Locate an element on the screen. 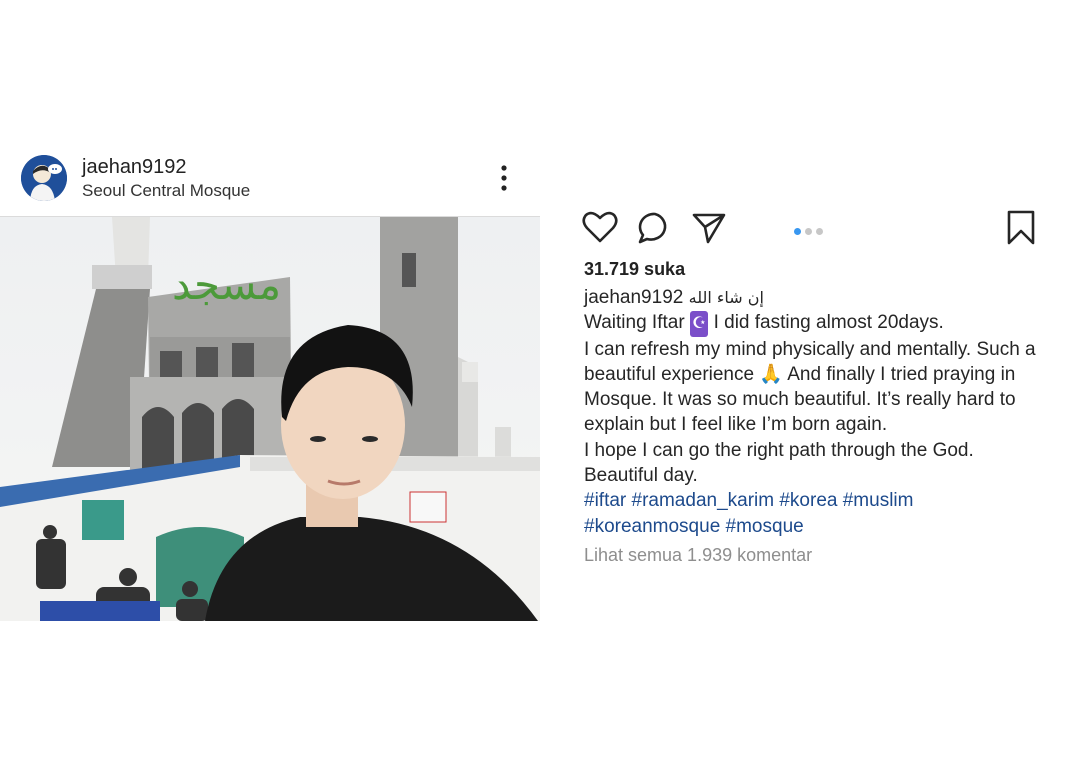 The width and height of the screenshot is (1080, 771). view-all-comments-link: Lihat semua 1.939 komentar is located at coordinates (698, 555).